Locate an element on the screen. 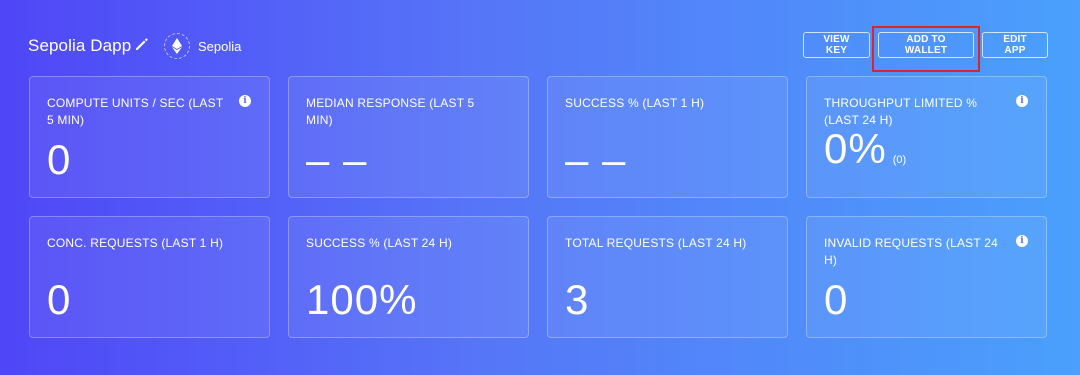 Image resolution: width=1080 pixels, height=375 pixels. metric-card-median-response: MEDIAN RESPONSE (LAST 5 MIN) – – is located at coordinates (408, 137).